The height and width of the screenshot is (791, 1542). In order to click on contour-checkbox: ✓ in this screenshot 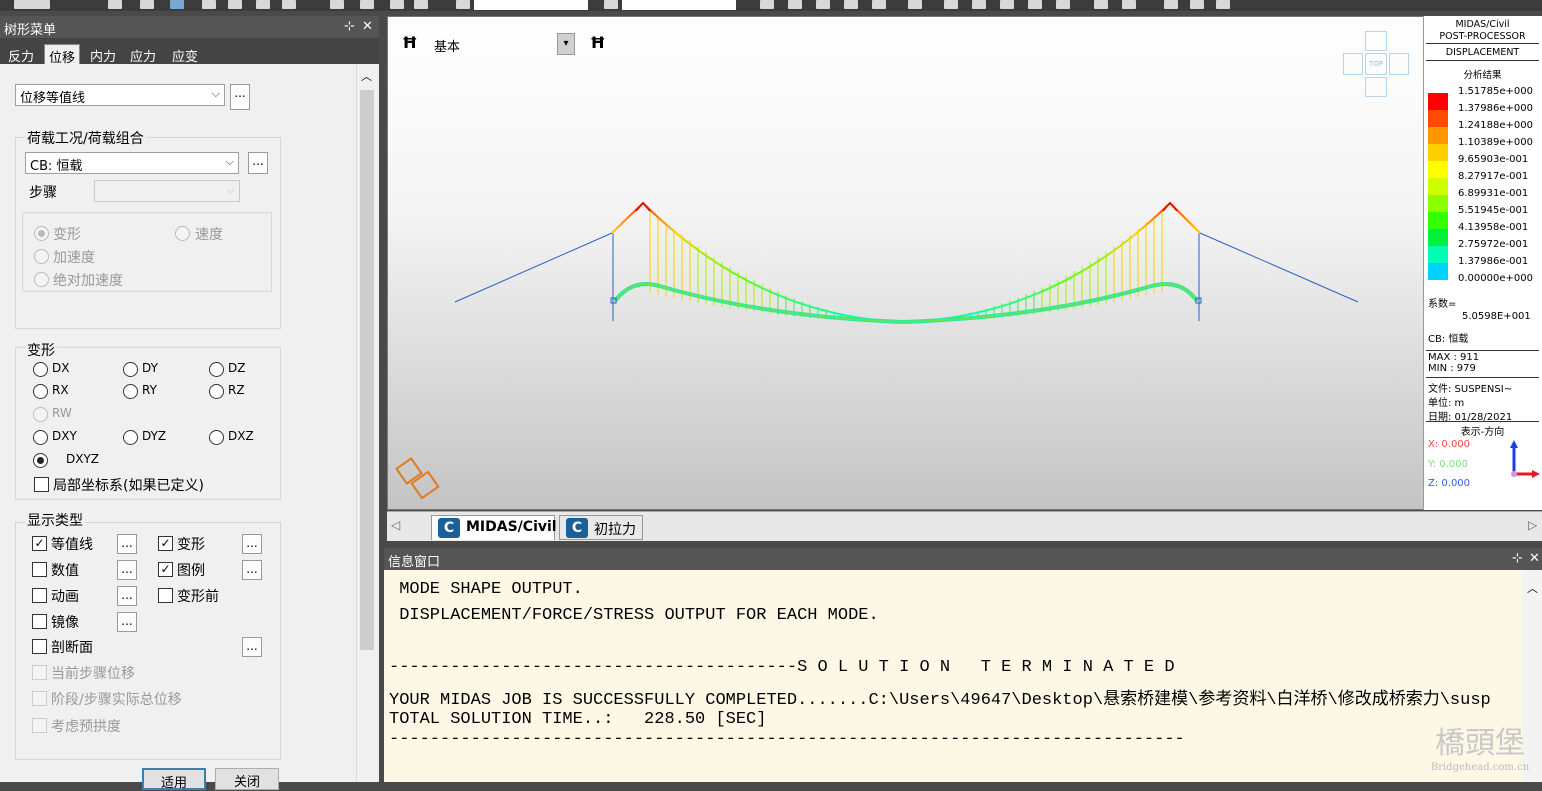, I will do `click(39, 543)`.